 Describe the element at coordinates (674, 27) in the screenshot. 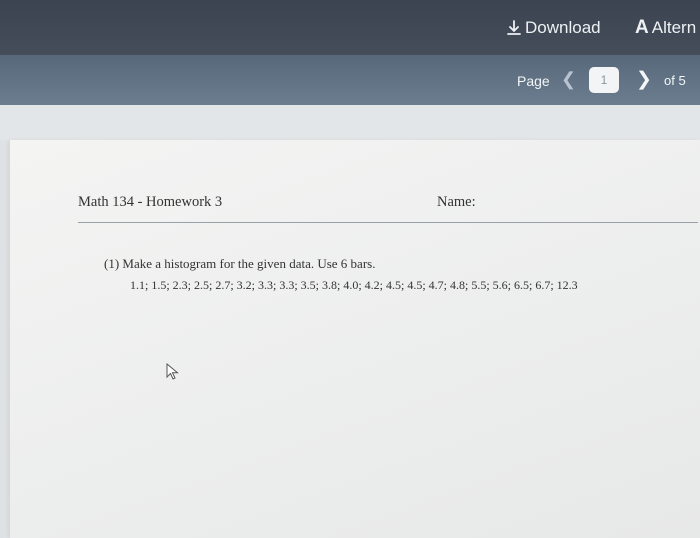

I see `alternative-formats-label: Altern` at that location.